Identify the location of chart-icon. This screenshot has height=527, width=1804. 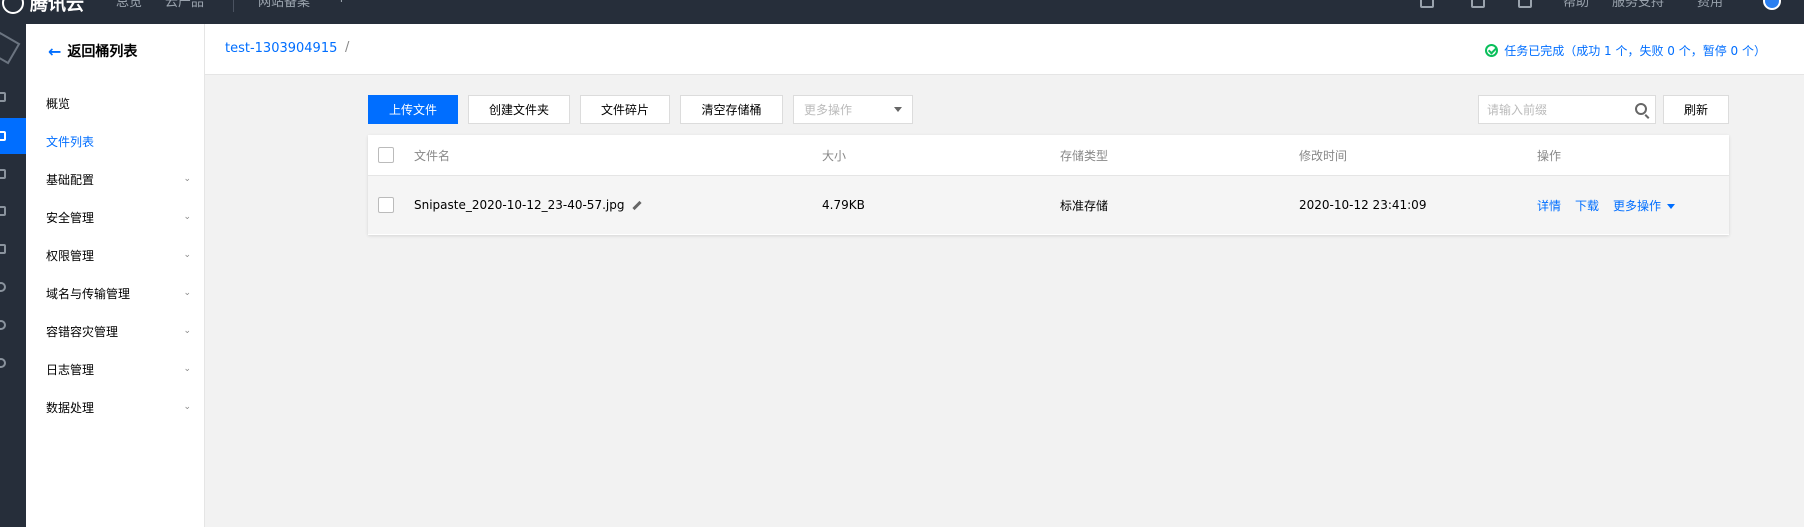
(3, 211).